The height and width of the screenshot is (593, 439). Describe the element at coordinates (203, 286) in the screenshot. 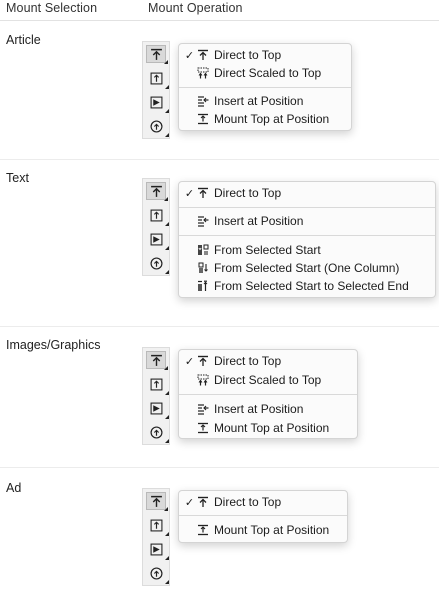

I see `from-selected-start-to-end-icon` at that location.